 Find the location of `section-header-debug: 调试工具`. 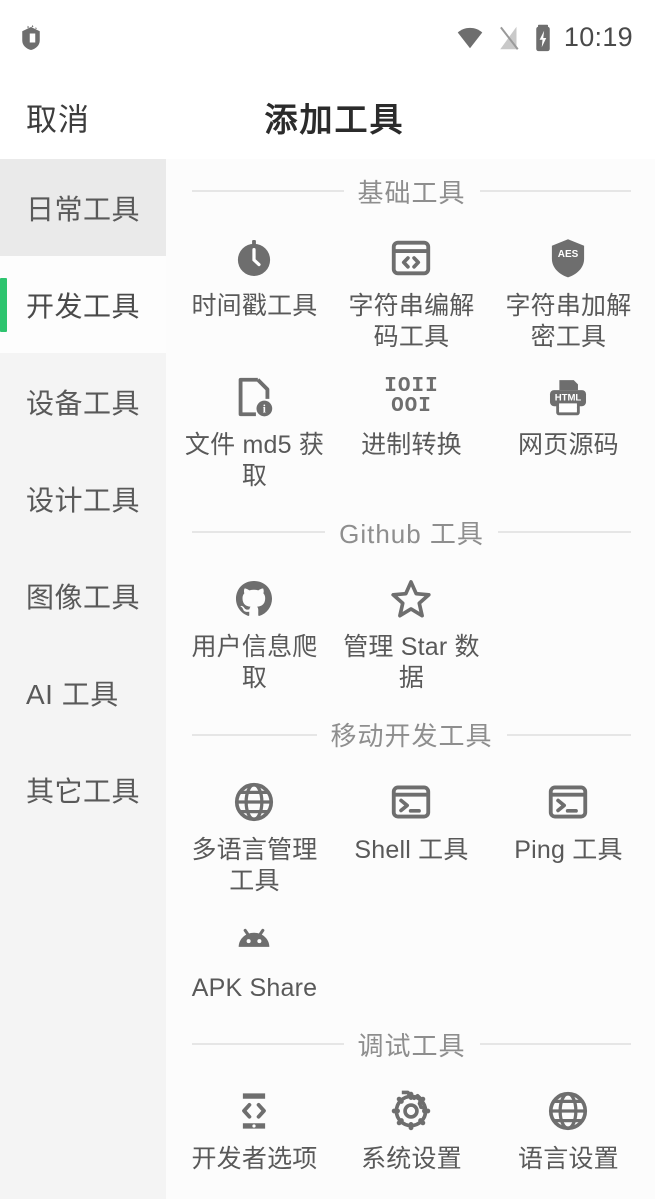

section-header-debug: 调试工具 is located at coordinates (411, 1044).